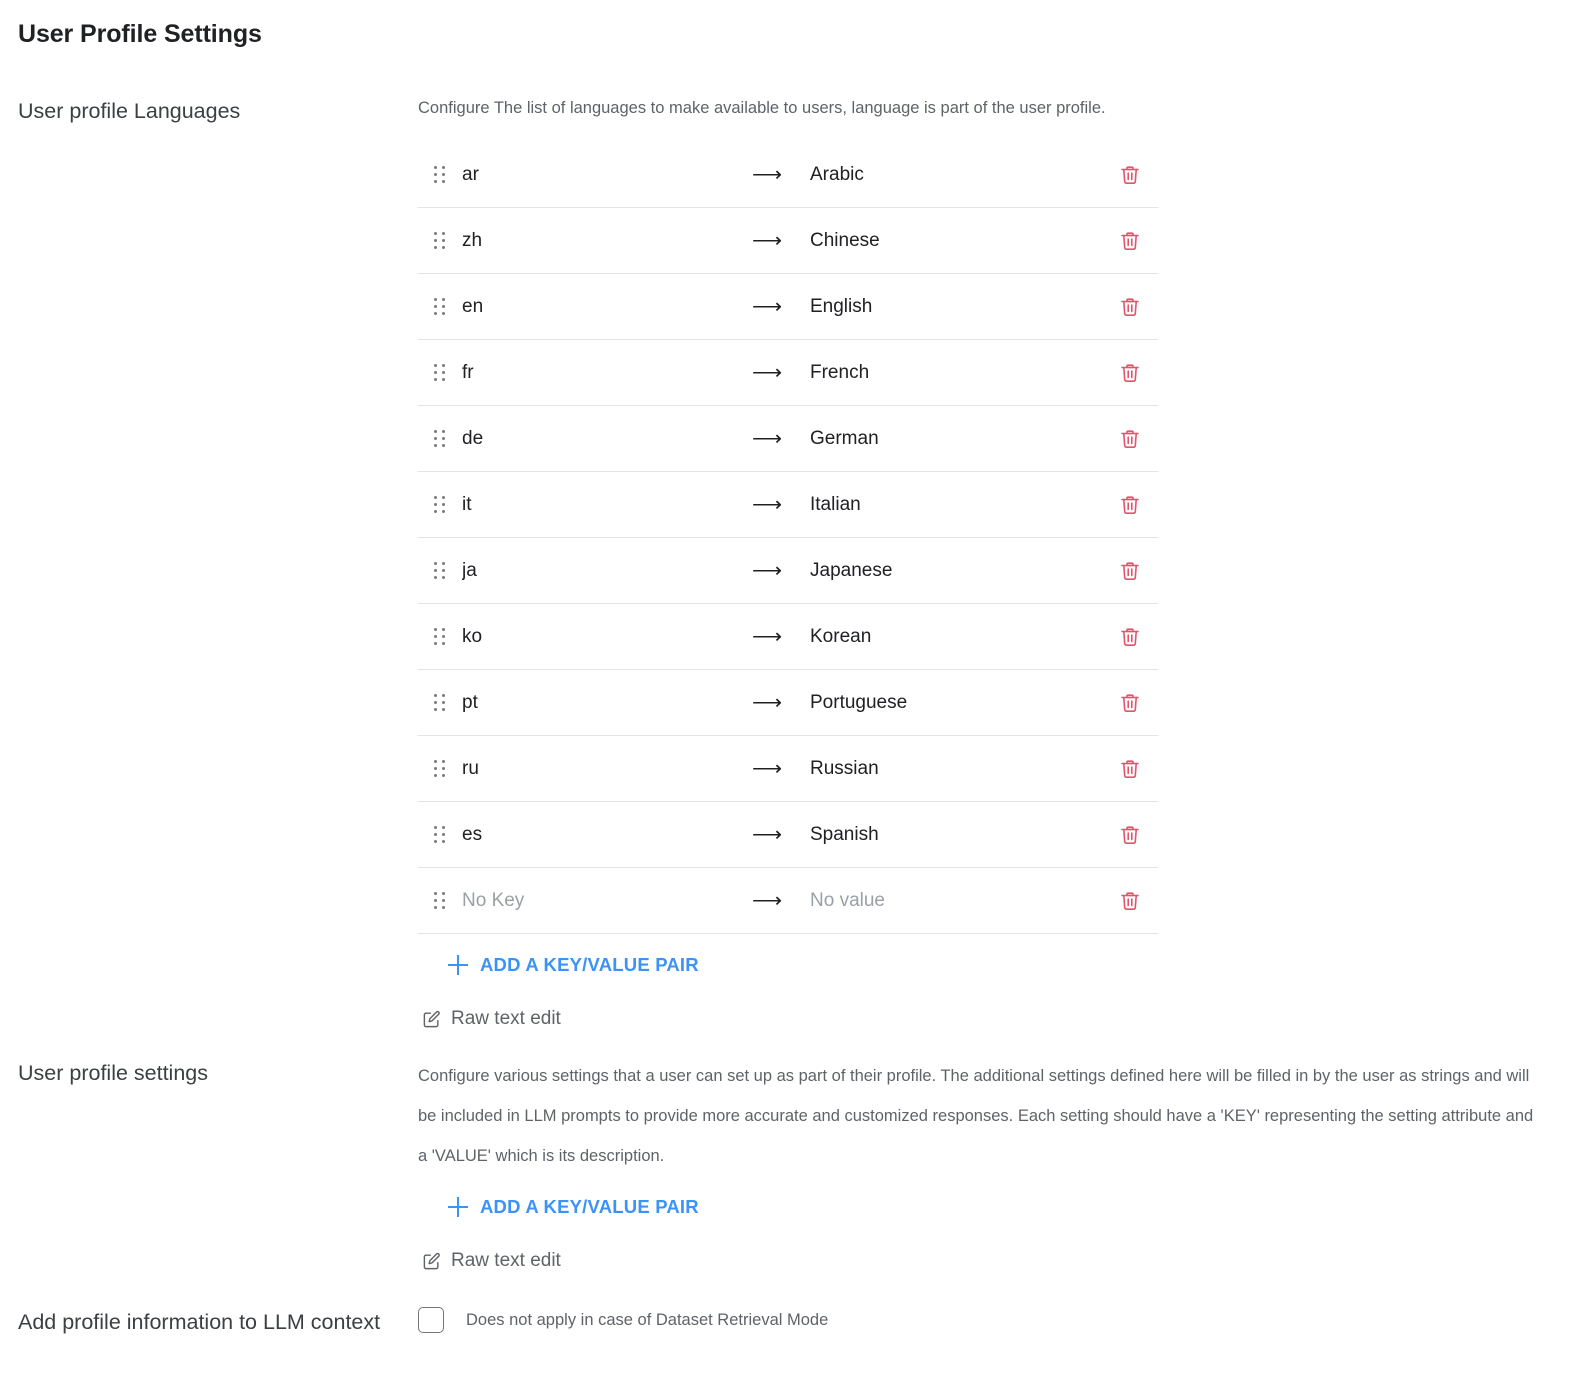 The width and height of the screenshot is (1574, 1396). What do you see at coordinates (956, 835) in the screenshot?
I see `value-input: Spanish` at bounding box center [956, 835].